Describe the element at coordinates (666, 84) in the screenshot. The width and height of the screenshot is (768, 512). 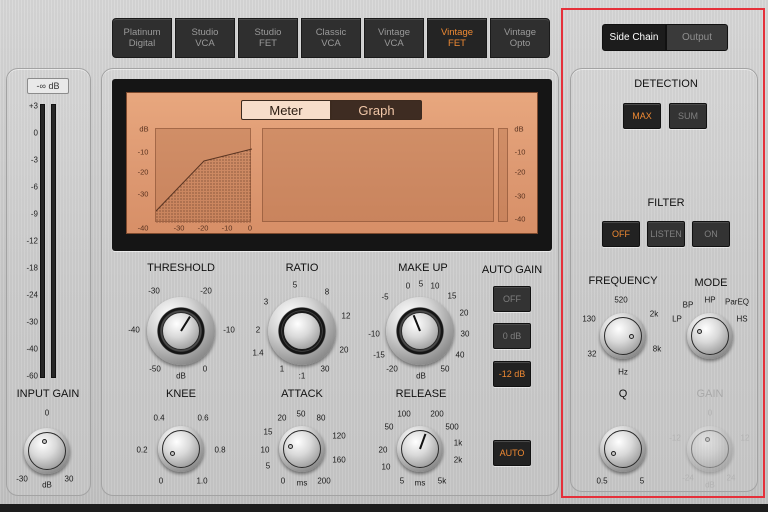
I see `detection-label: DETECTION` at that location.